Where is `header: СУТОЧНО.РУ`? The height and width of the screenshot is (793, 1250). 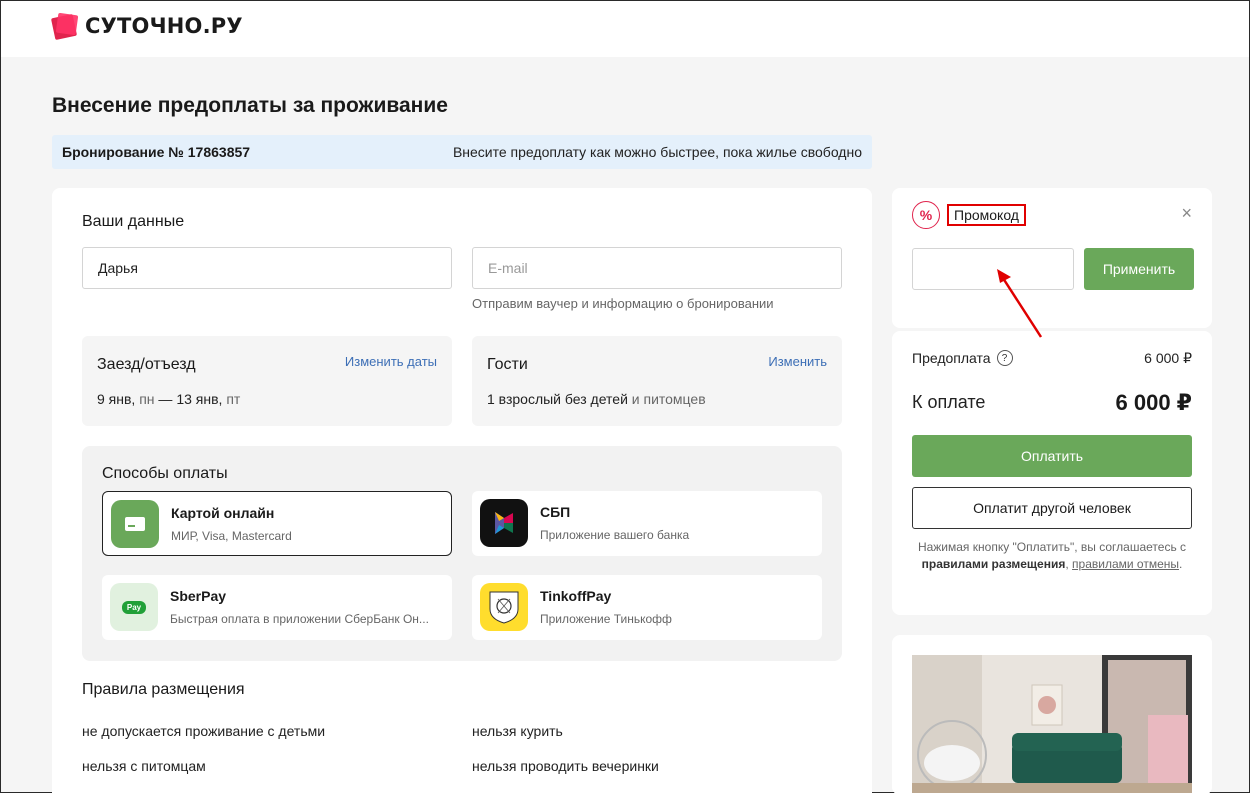 header: СУТОЧНО.РУ is located at coordinates (625, 29).